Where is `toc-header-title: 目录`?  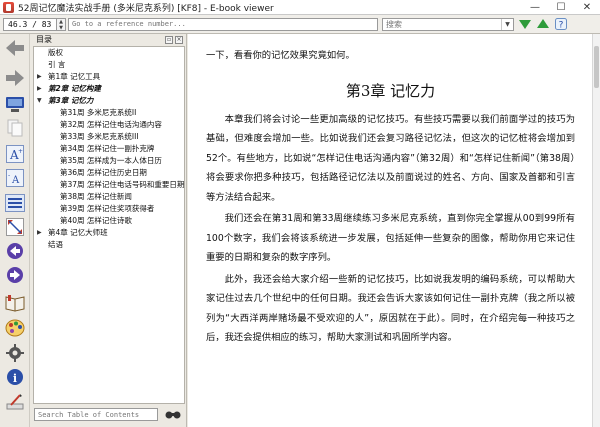 toc-header-title: 目录 is located at coordinates (44, 39).